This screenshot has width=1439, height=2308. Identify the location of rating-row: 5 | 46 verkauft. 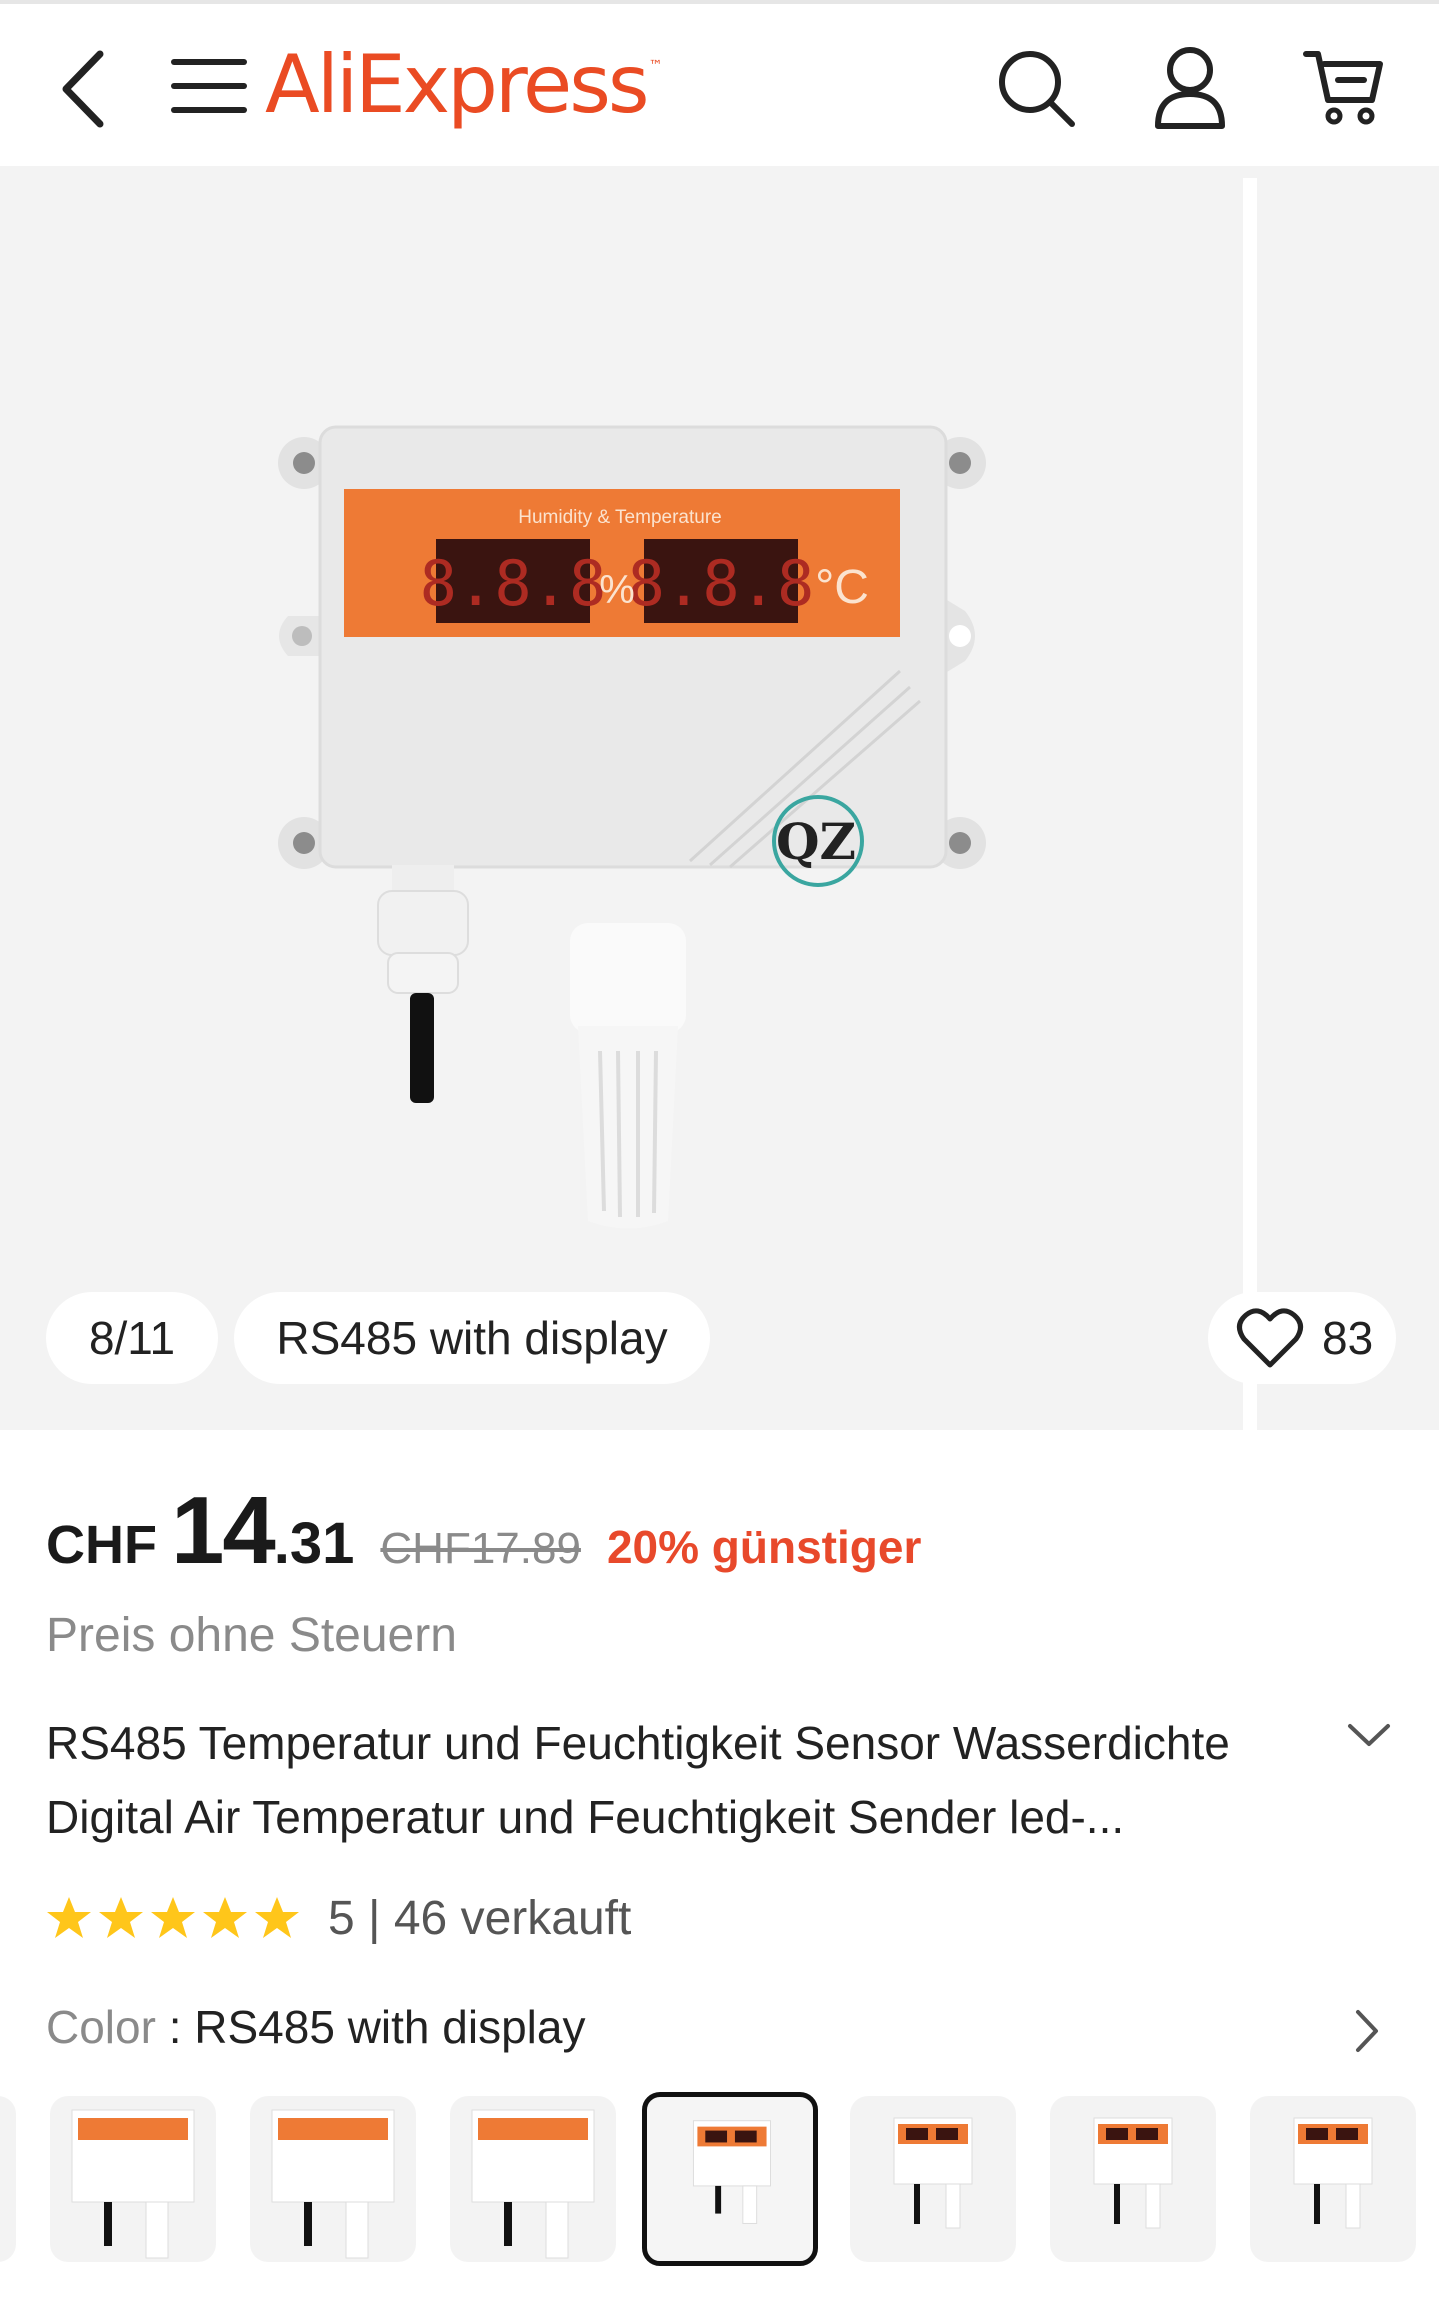
(338, 1918).